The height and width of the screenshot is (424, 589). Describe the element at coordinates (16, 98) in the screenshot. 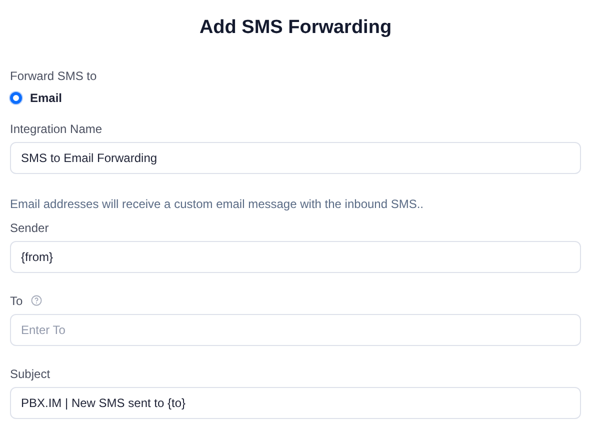

I see `radio-button` at that location.